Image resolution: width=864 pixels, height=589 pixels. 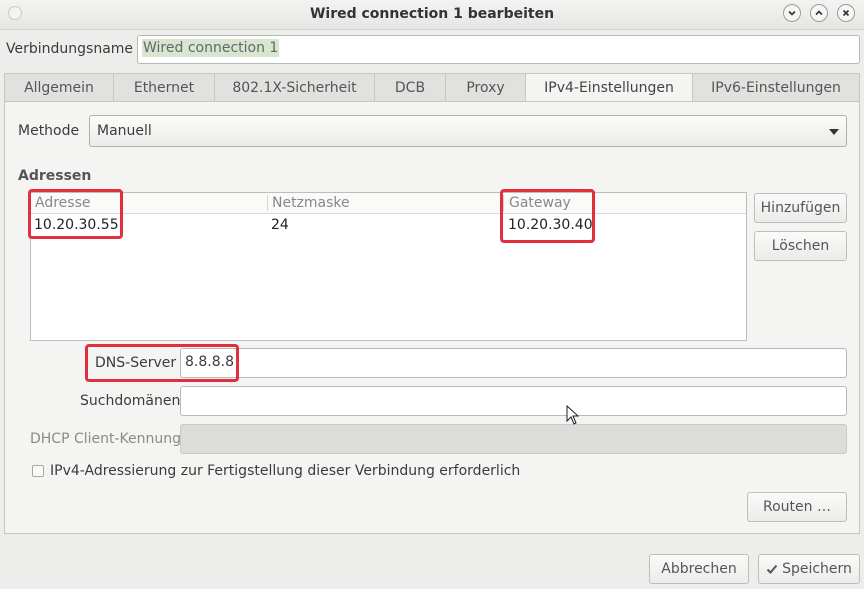 What do you see at coordinates (410, 87) in the screenshot?
I see `tab-dcb: DCB` at bounding box center [410, 87].